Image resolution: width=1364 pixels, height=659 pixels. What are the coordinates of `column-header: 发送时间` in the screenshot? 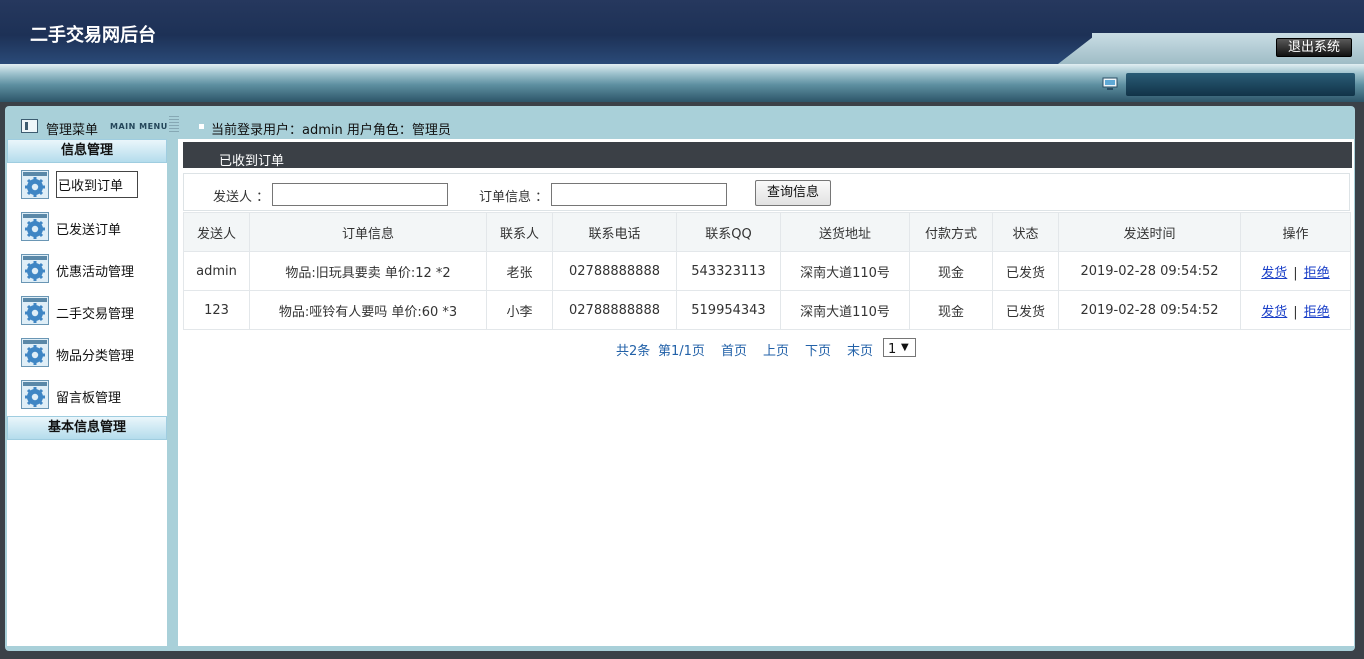 It's located at (1149, 232).